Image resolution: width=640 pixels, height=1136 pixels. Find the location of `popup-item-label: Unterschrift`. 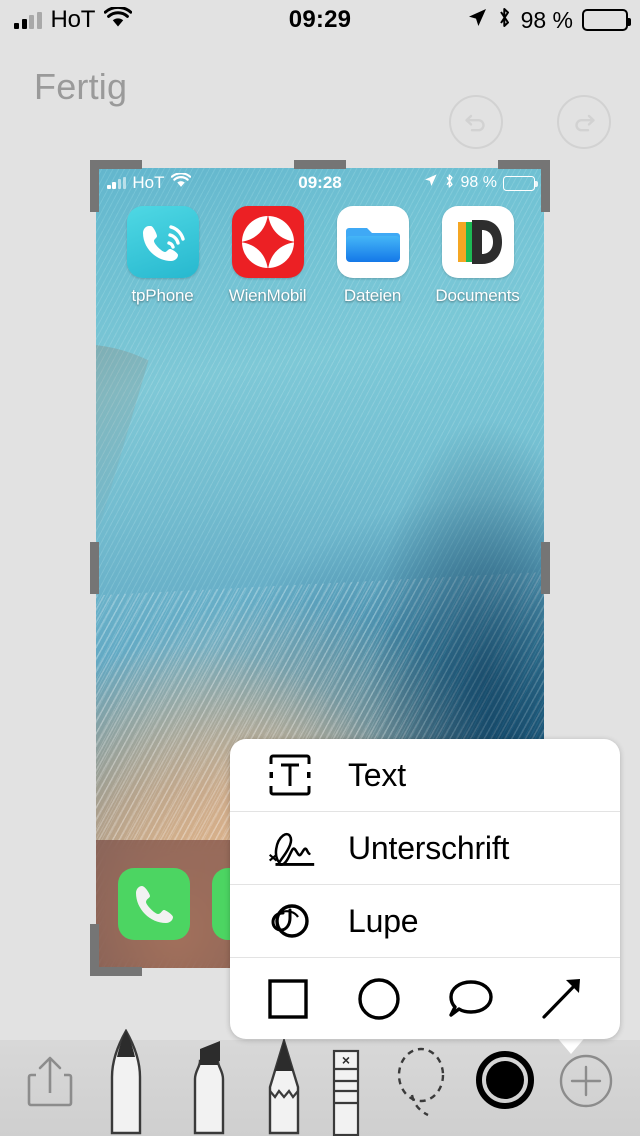

popup-item-label: Unterschrift is located at coordinates (429, 847).